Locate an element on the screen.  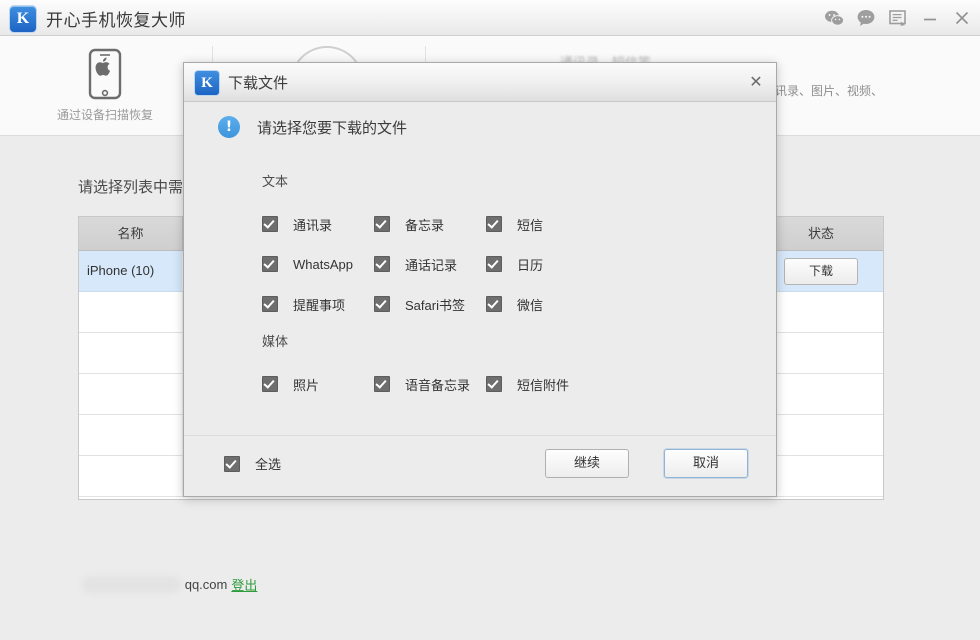
feedback-icon is located at coordinates (898, 18).